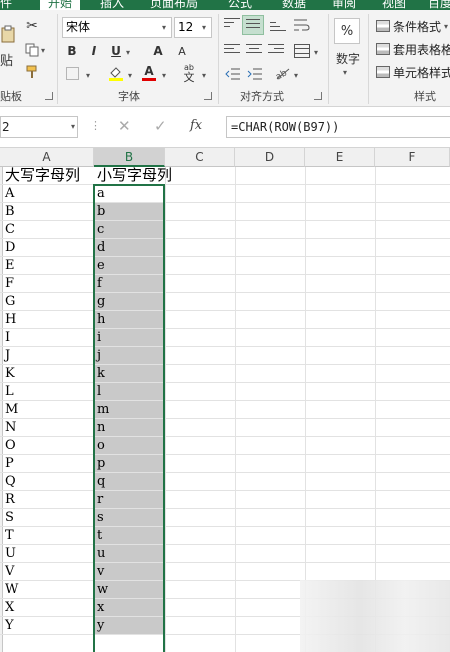 Image resolution: width=450 pixels, height=652 pixels. I want to click on align-right-icon, so click(276, 51).